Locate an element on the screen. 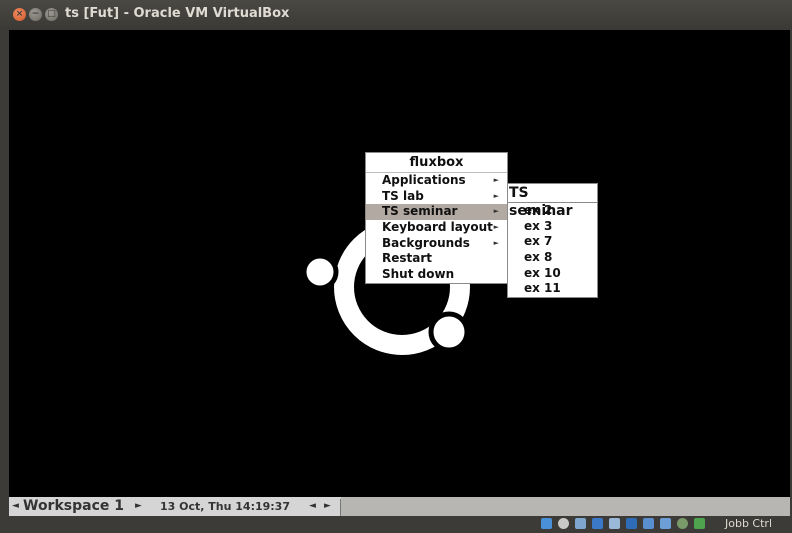 The image size is (792, 533). menu-item-label: Keyboard layout is located at coordinates (437, 227).